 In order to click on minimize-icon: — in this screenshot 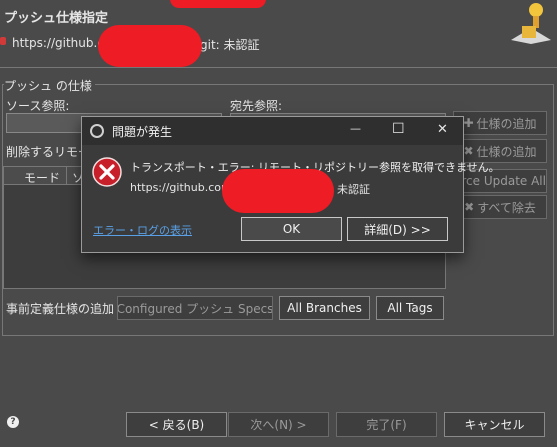, I will do `click(355, 128)`.